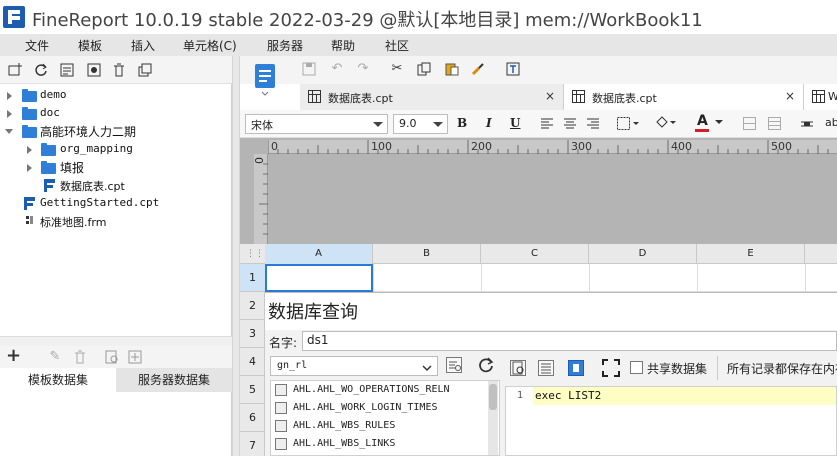  Describe the element at coordinates (252, 362) in the screenshot. I see `row-header-4: 4` at that location.